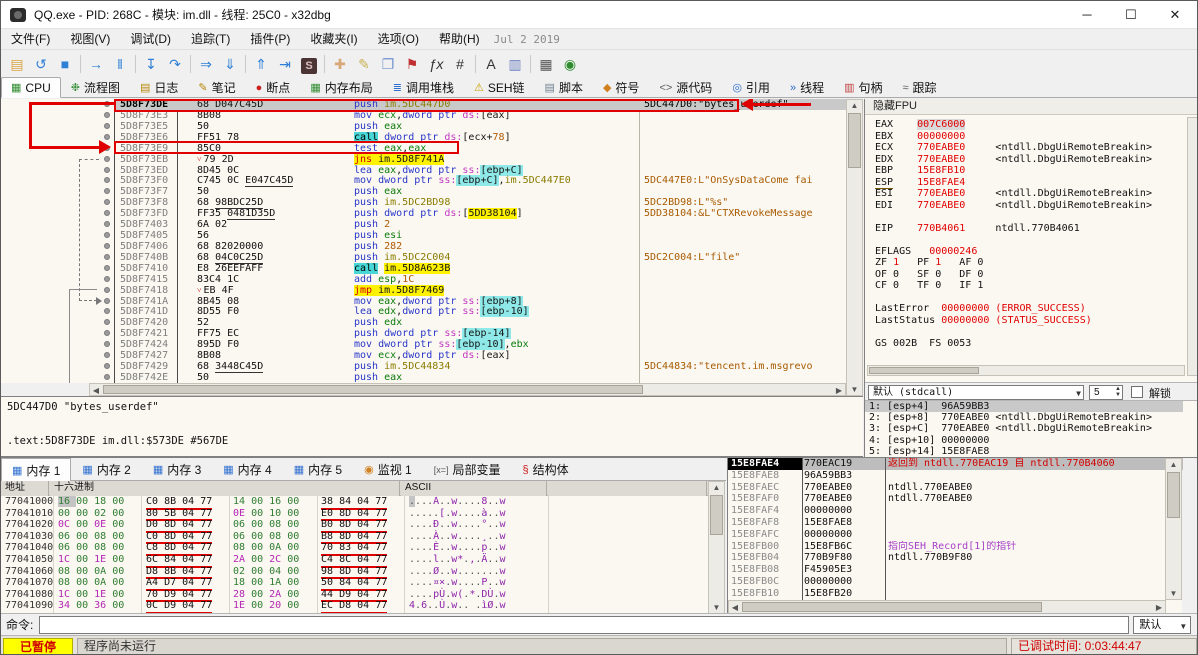 The width and height of the screenshot is (1198, 655). Describe the element at coordinates (423, 159) in the screenshot. I see `disasm-row: 5D8F73EB ˅ 79 2D jns im.5D8F741A` at that location.